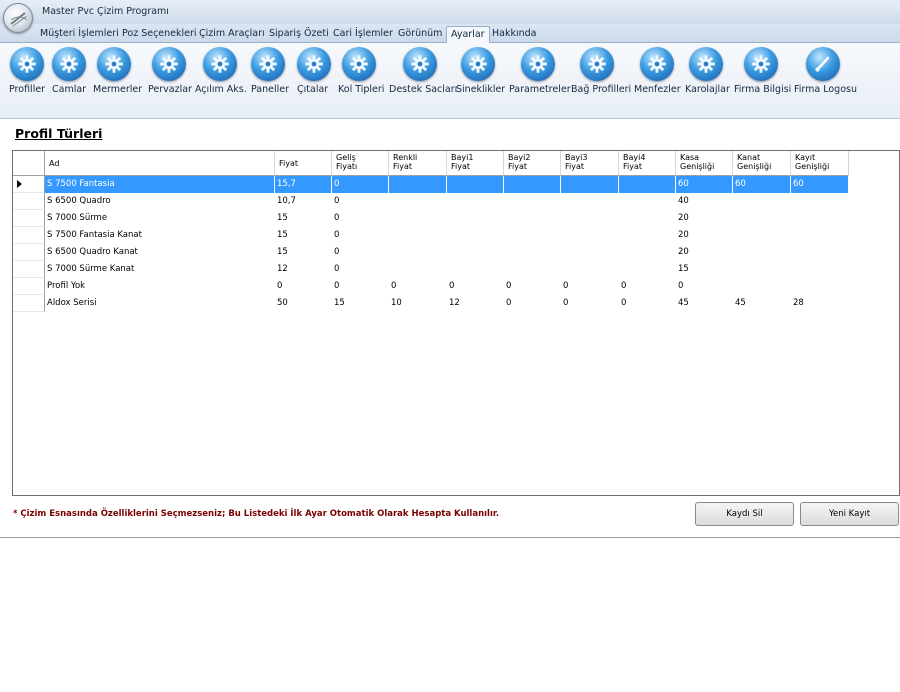  Describe the element at coordinates (744, 514) in the screenshot. I see `delete-record-button: Kaydı Sil` at that location.